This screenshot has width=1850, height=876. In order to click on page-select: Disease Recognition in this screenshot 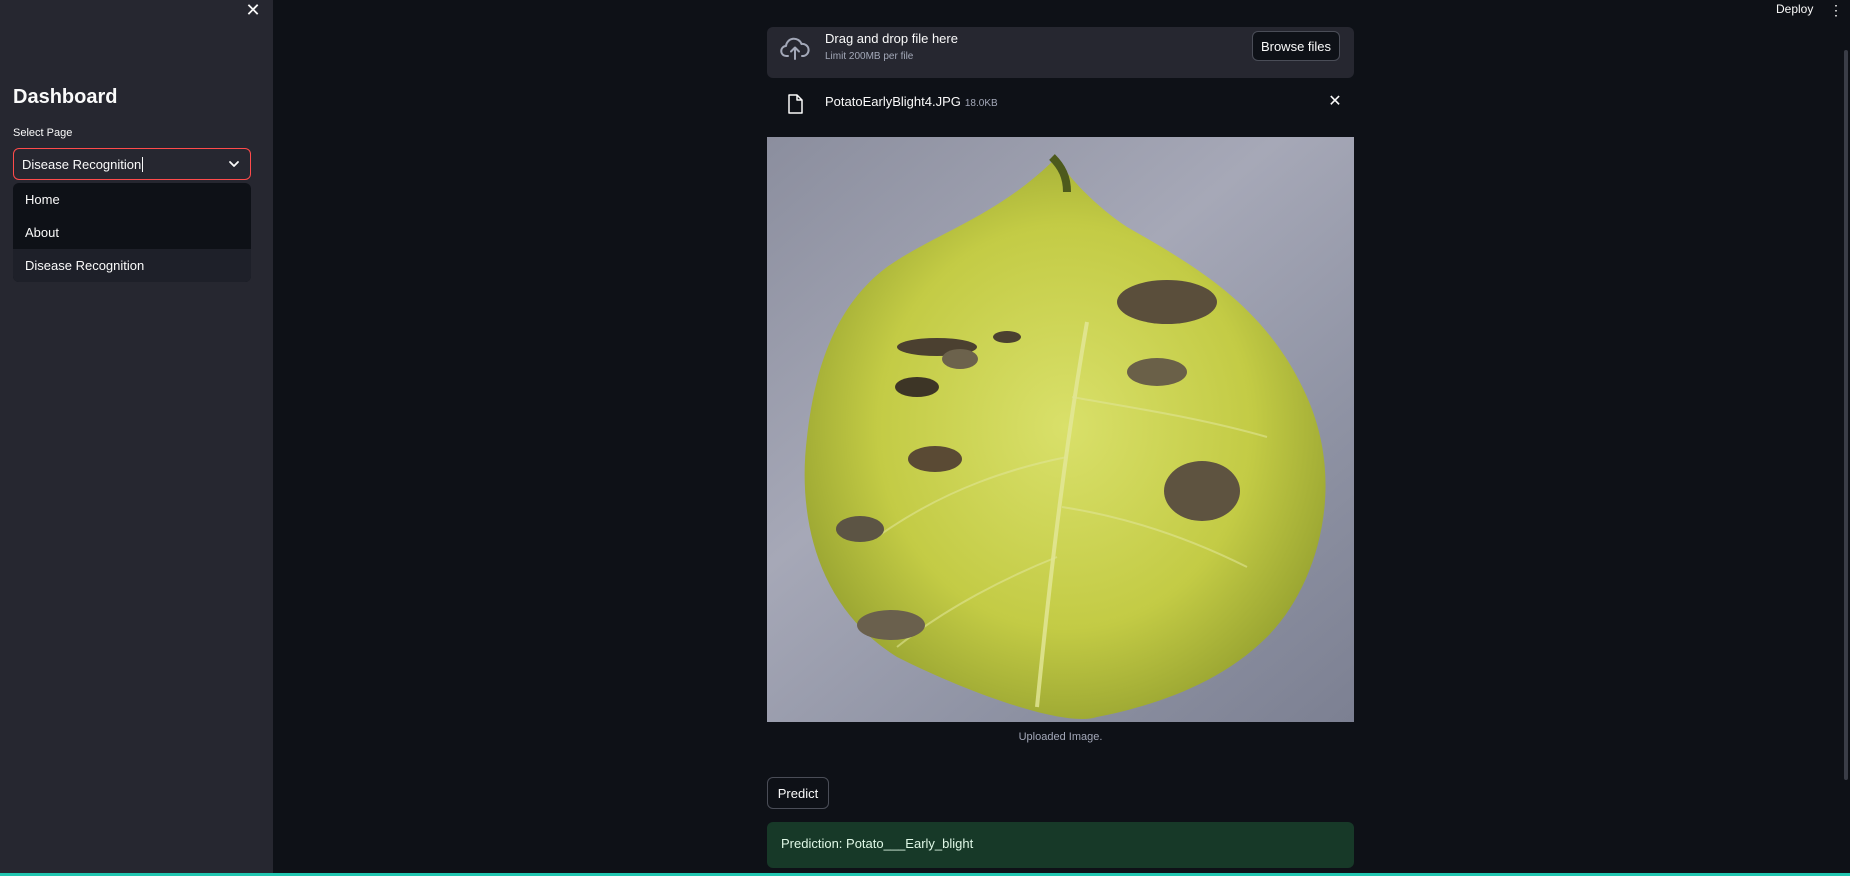, I will do `click(132, 164)`.